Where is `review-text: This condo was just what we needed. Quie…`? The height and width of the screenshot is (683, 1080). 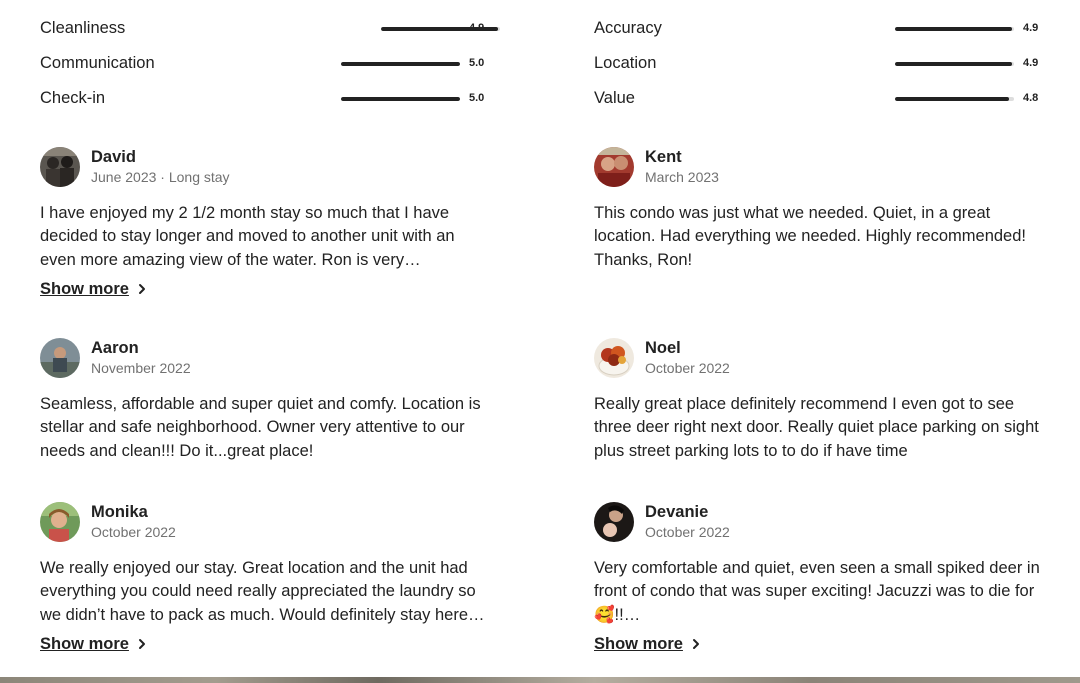 review-text: This condo was just what we needed. Quie… is located at coordinates (810, 236).